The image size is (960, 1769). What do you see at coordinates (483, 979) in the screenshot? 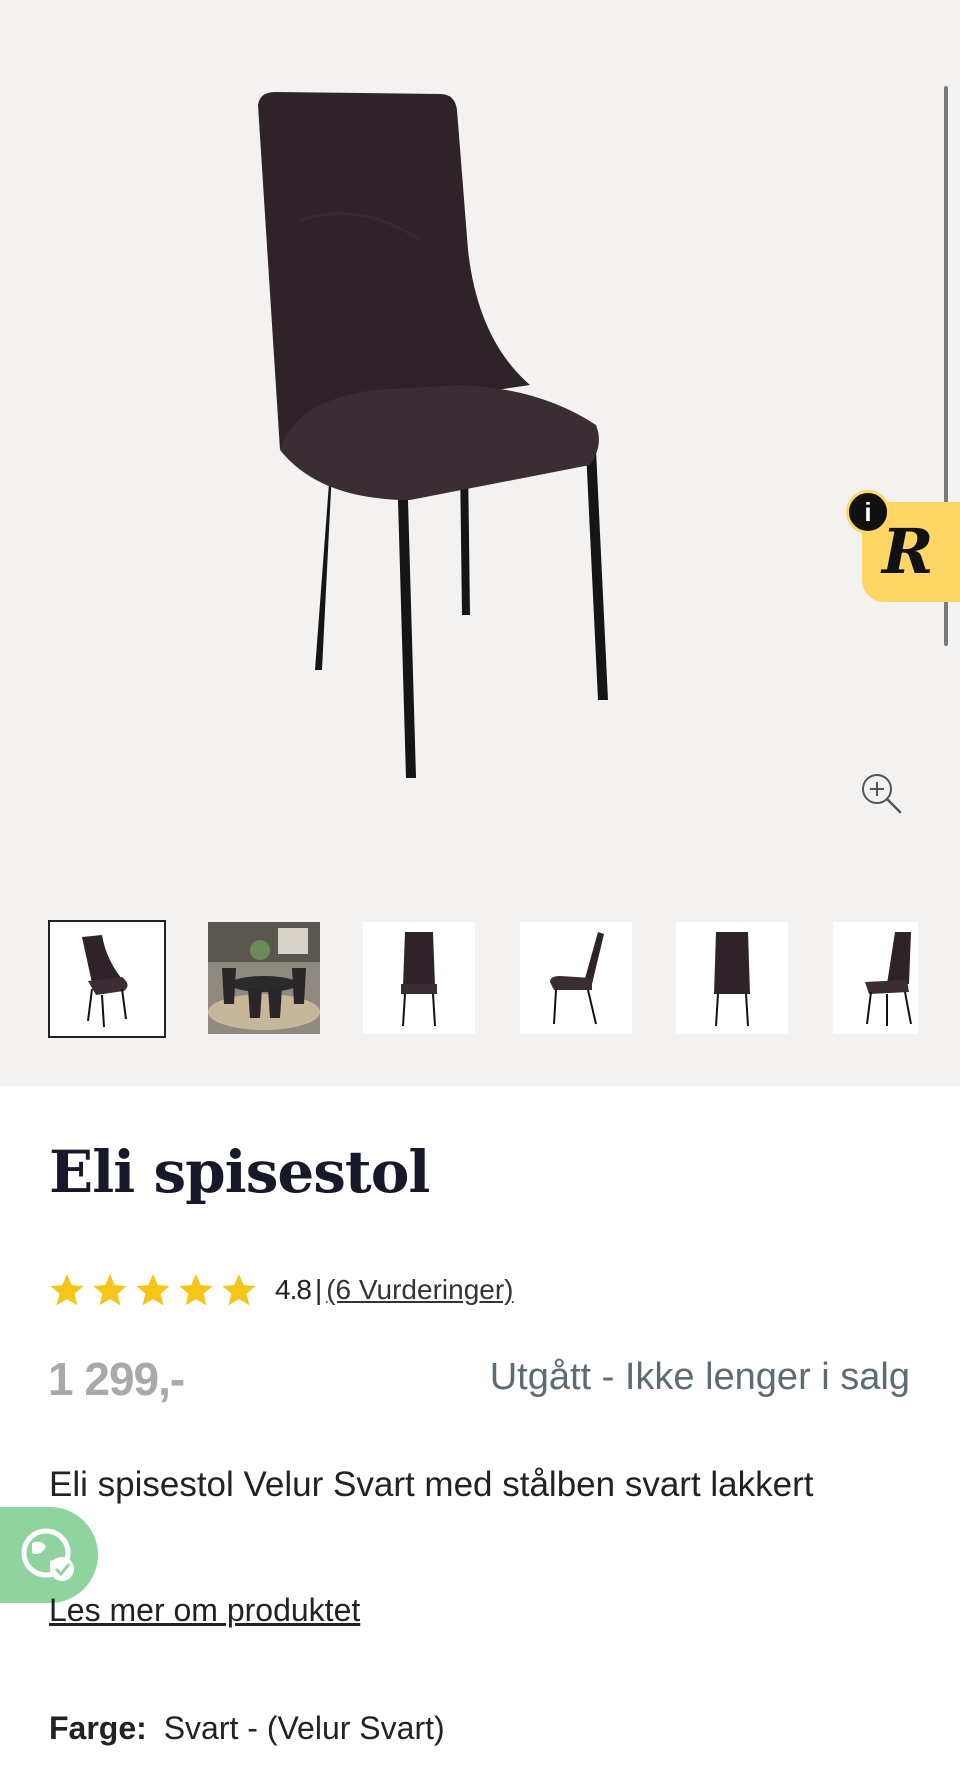
I see `thumbnail-strip` at bounding box center [483, 979].